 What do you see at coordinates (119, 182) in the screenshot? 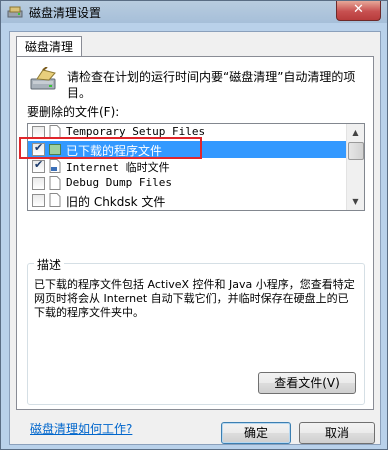
I see `list-item-label: Debug Dump Files` at bounding box center [119, 182].